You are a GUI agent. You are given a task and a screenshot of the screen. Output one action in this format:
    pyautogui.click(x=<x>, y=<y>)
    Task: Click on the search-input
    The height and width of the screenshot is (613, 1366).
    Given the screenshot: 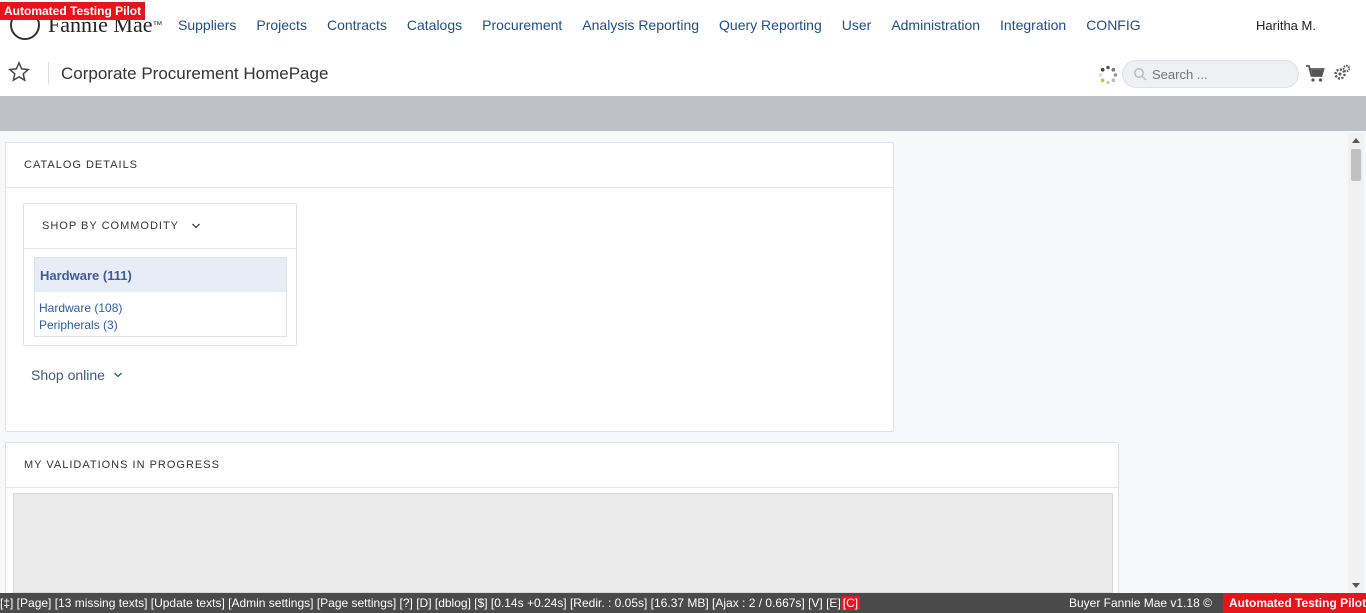 What is the action you would take?
    pyautogui.click(x=1222, y=74)
    